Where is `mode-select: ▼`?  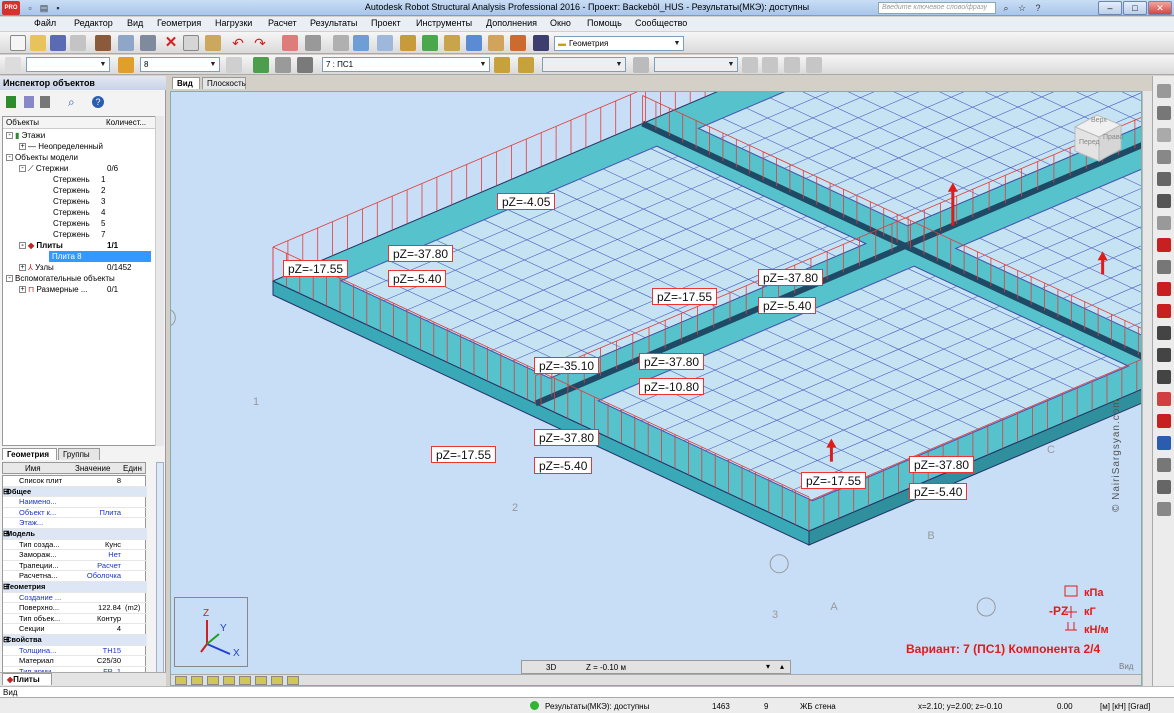
mode-select: ▼ is located at coordinates (696, 64).